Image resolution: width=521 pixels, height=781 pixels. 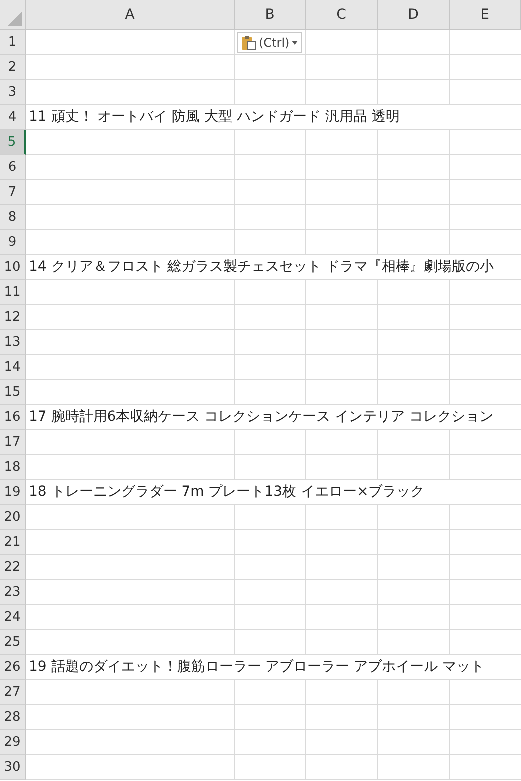 I want to click on row-header: 15, so click(x=13, y=392).